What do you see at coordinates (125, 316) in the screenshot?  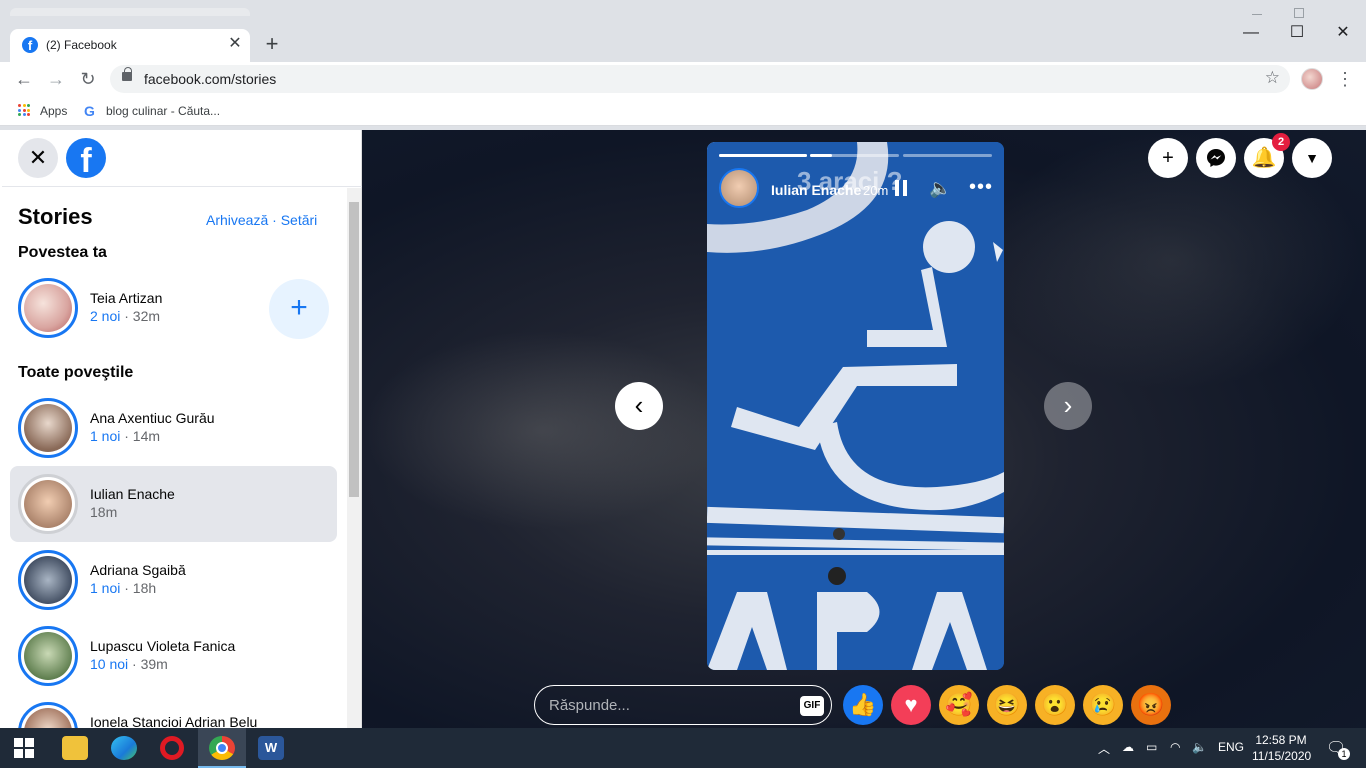 I see `story-meta: 2 noi · 32m` at bounding box center [125, 316].